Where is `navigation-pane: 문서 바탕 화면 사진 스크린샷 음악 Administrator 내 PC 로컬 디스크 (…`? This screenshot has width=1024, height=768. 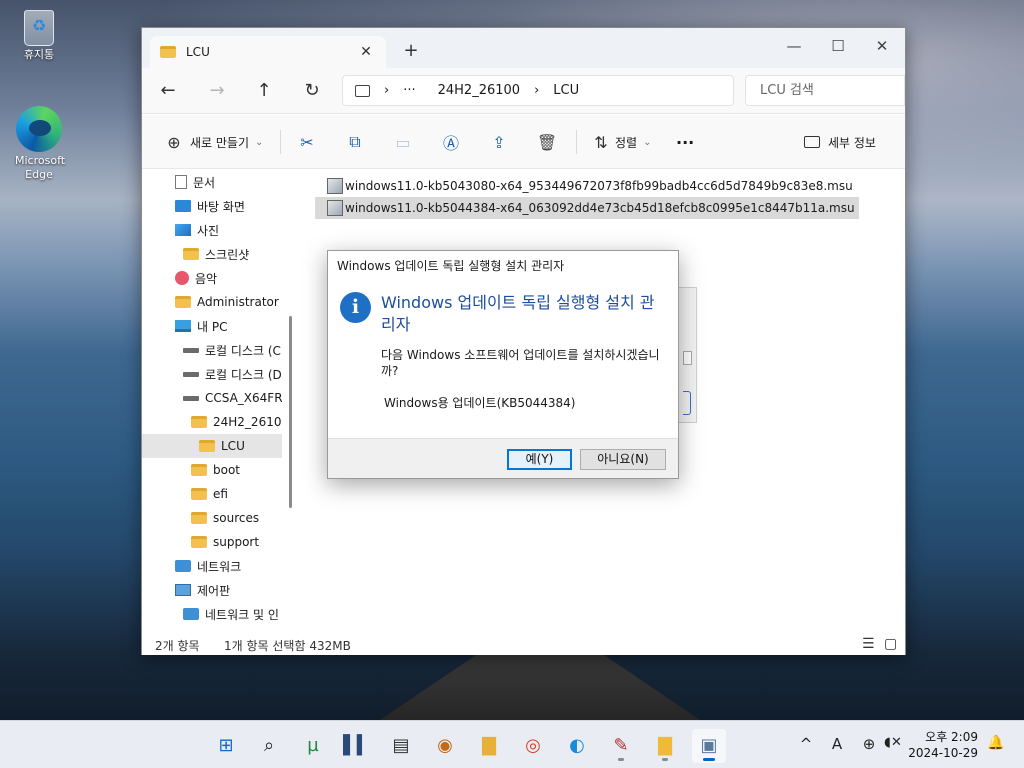 navigation-pane: 문서 바탕 화면 사진 스크린샷 음악 Administrator 내 PC 로컬 디스크 (… is located at coordinates (215, 400).